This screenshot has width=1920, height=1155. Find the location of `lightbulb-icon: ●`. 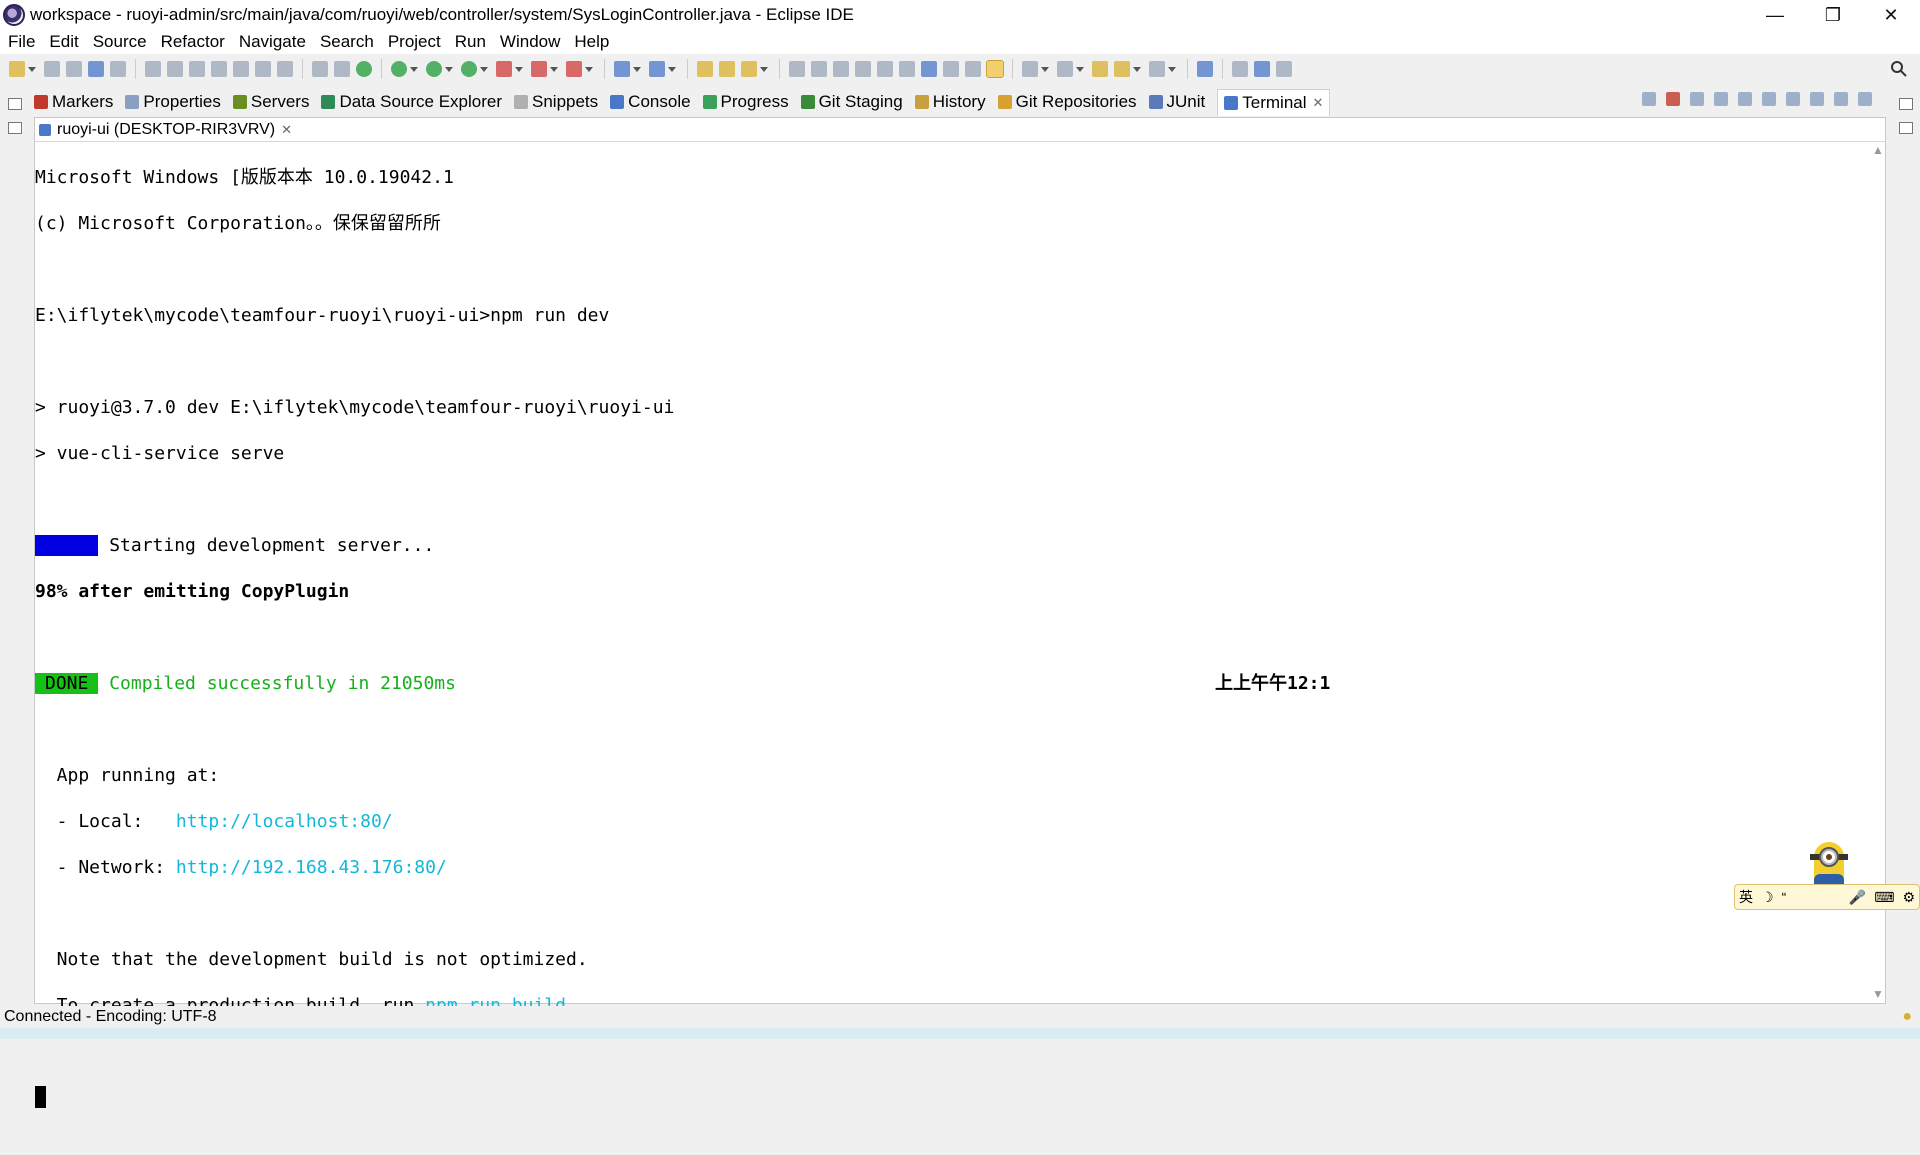

lightbulb-icon: ● is located at coordinates (1907, 1017).